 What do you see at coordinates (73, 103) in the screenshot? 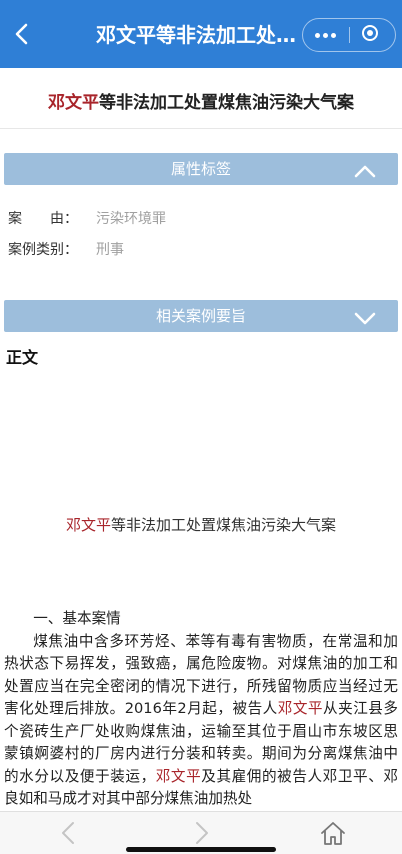
I see `case-title-highlight: 邓文平` at bounding box center [73, 103].